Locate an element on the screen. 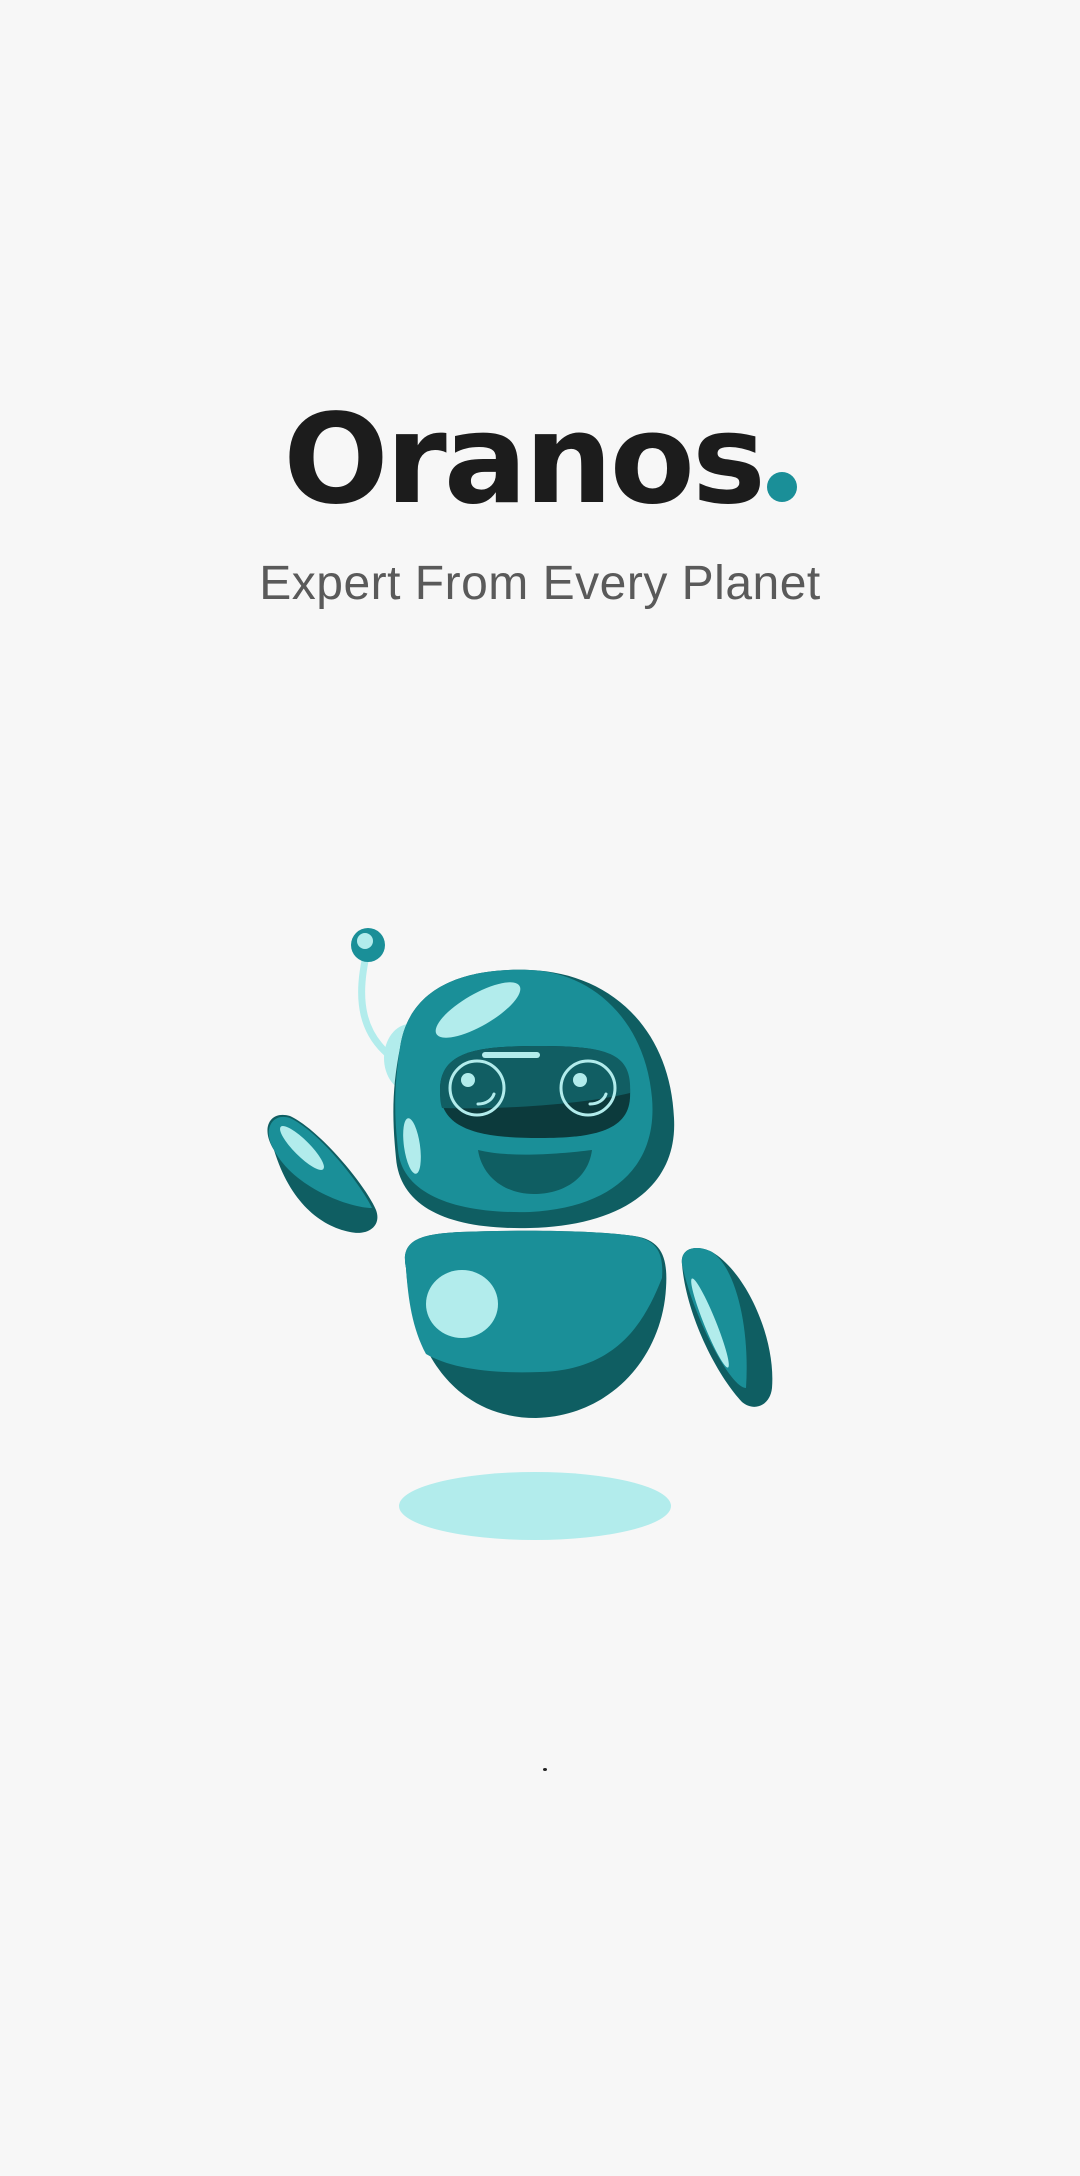  mascot-chest-light is located at coordinates (462, 1304).